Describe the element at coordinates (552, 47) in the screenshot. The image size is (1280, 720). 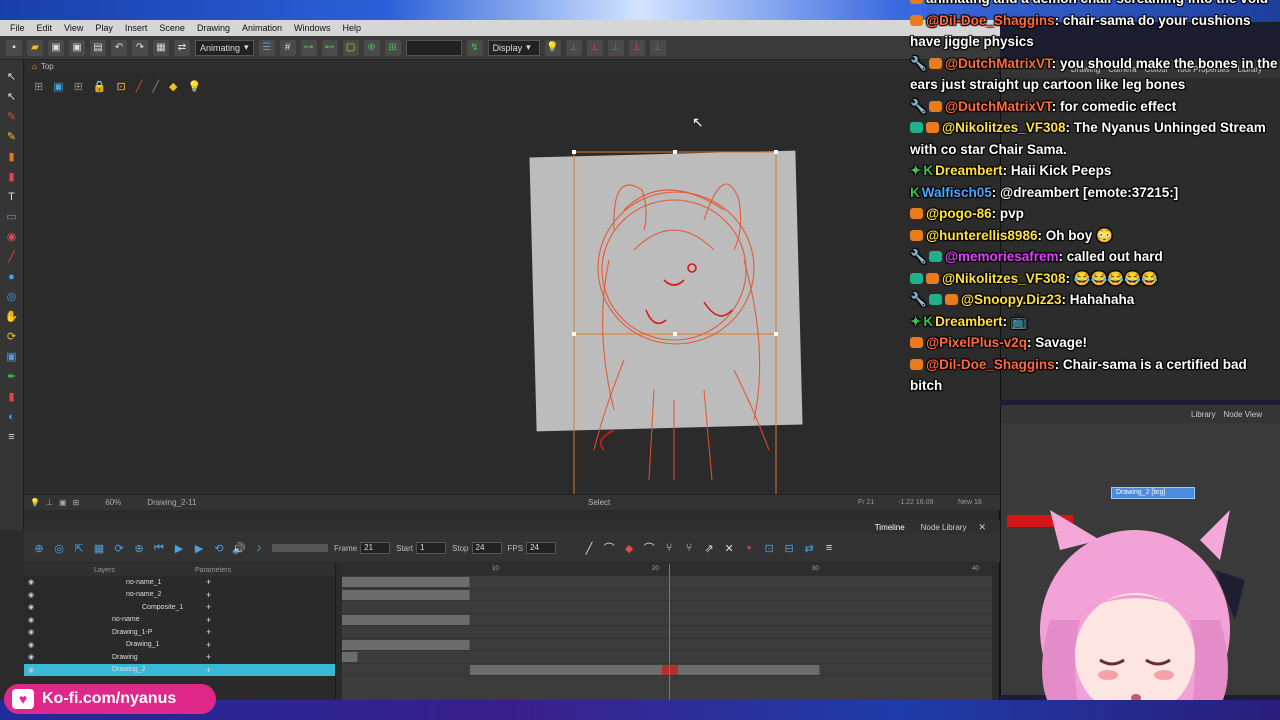
I see `light-icon: 💡` at that location.